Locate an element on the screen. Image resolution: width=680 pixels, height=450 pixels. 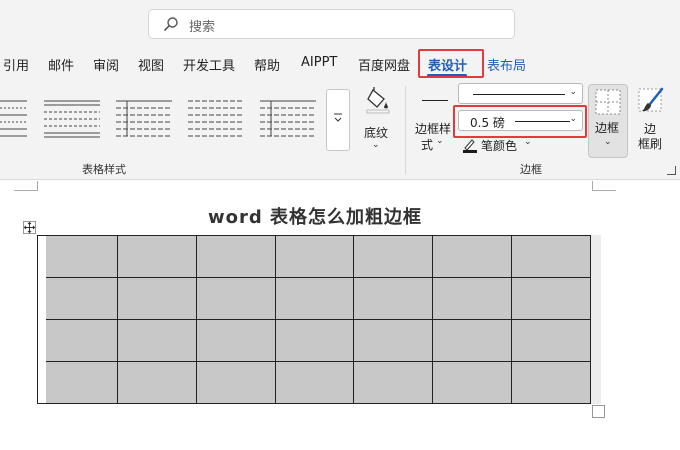
line-style-dropdown: ⌄ is located at coordinates (520, 93).